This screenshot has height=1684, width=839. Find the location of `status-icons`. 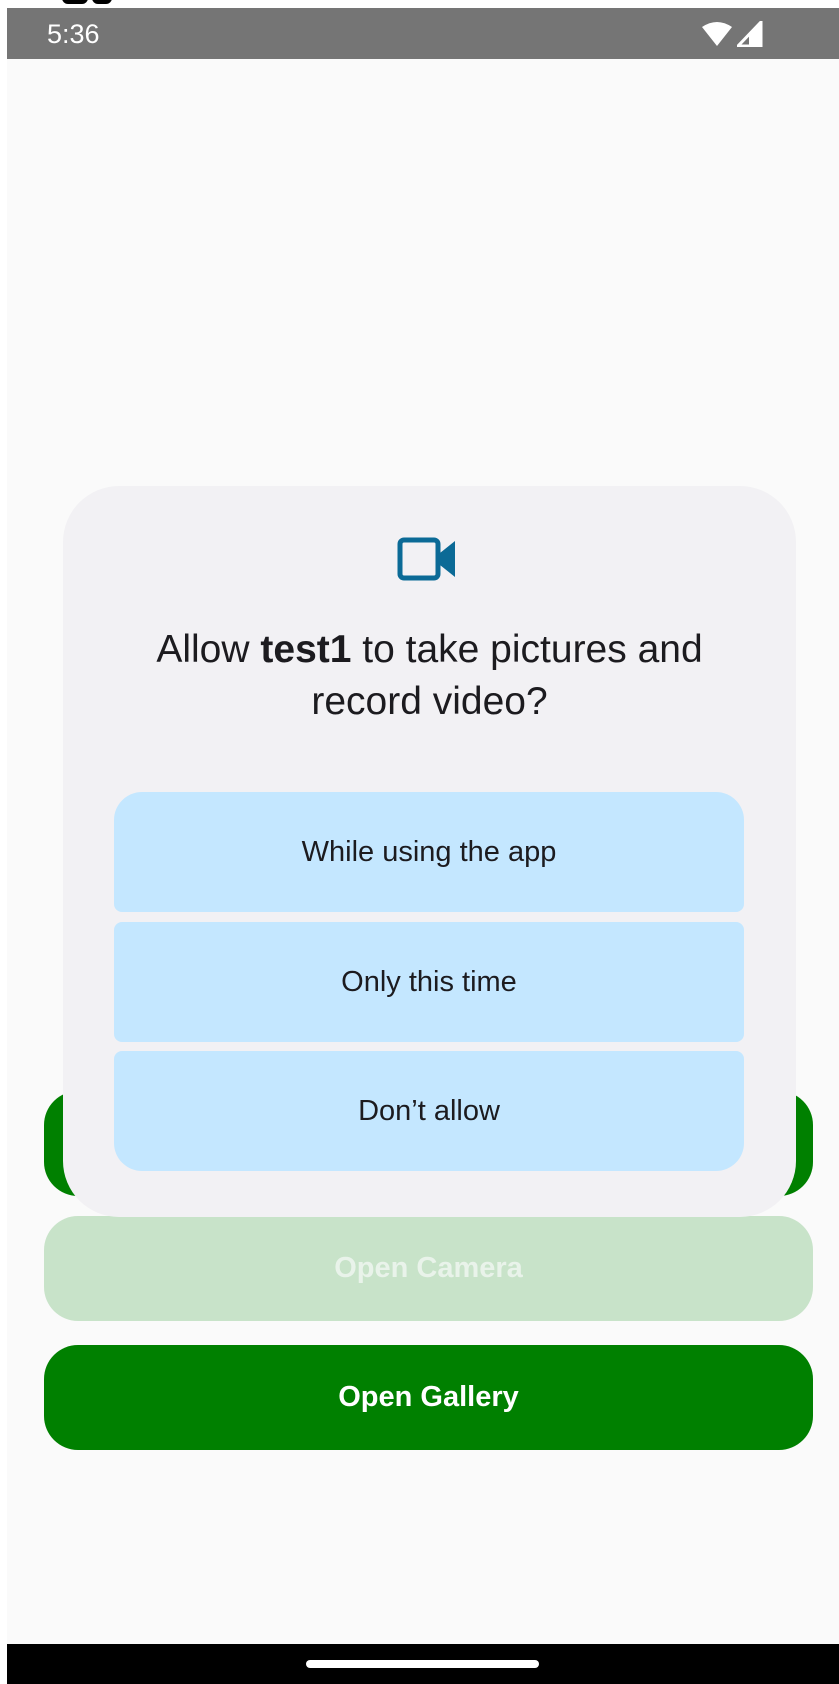

status-icons is located at coordinates (732, 34).